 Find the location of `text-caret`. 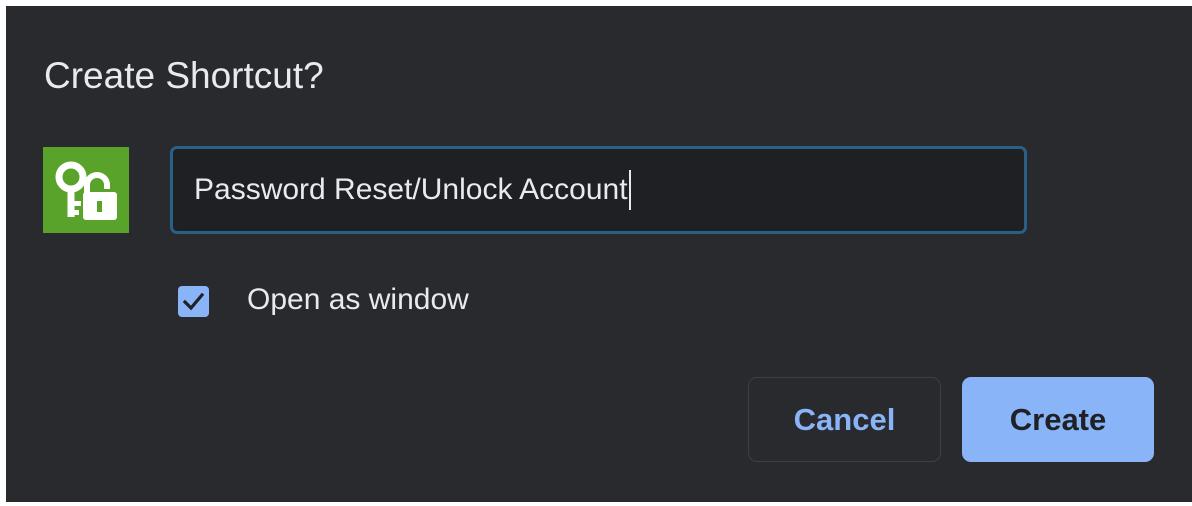

text-caret is located at coordinates (629, 190).